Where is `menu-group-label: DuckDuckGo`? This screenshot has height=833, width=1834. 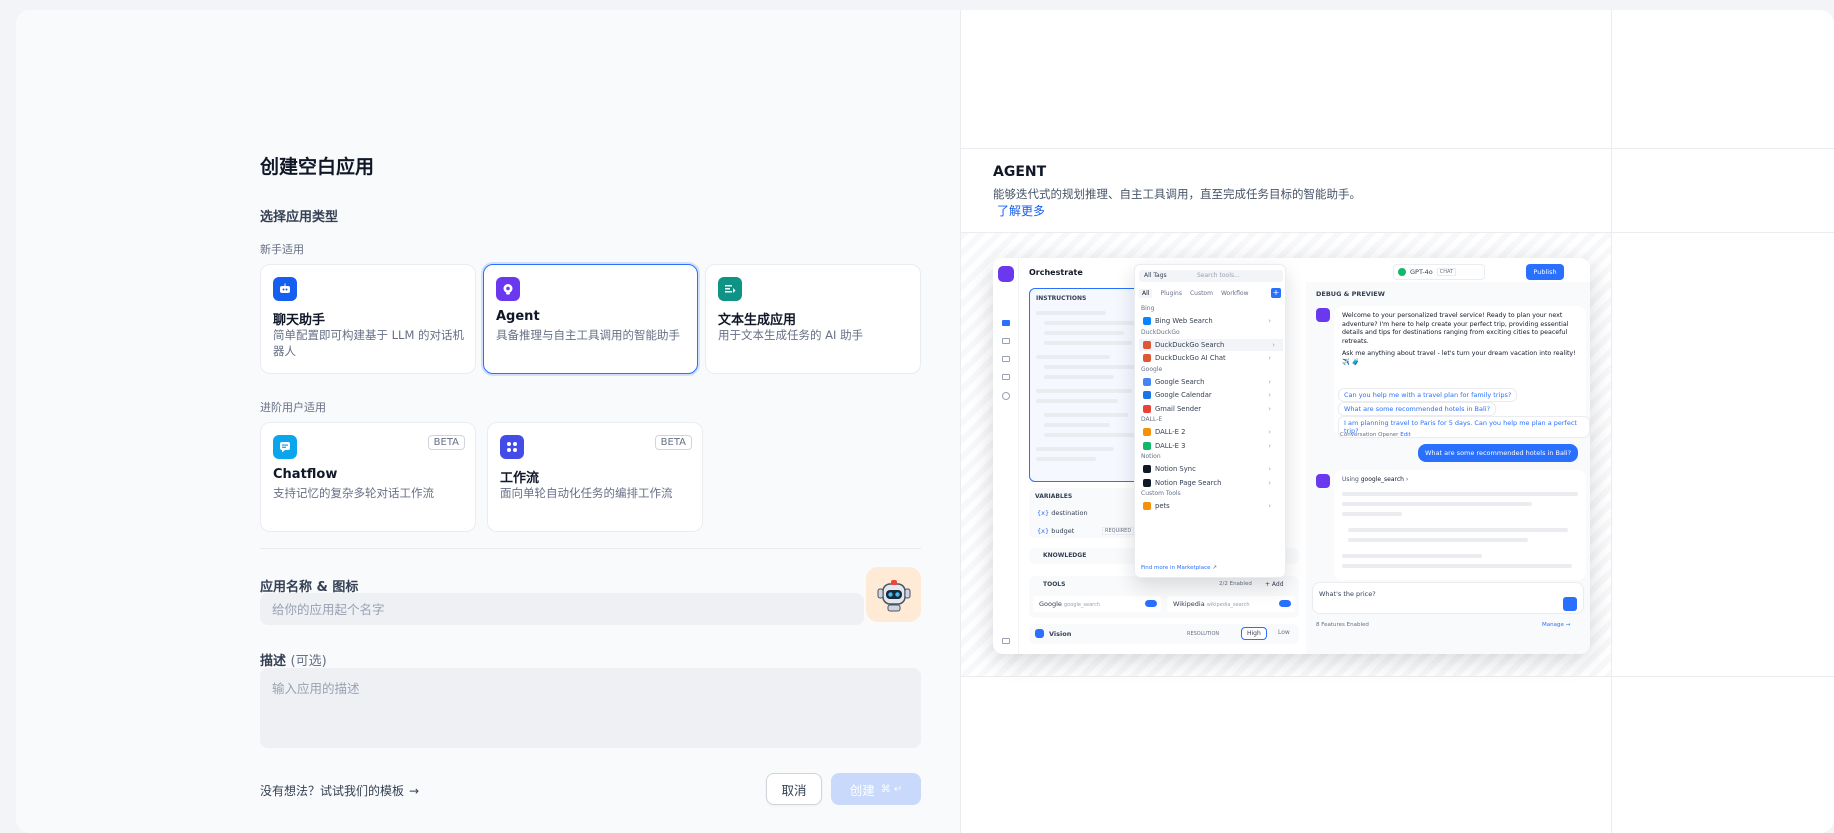
menu-group-label: DuckDuckGo is located at coordinates (1160, 332).